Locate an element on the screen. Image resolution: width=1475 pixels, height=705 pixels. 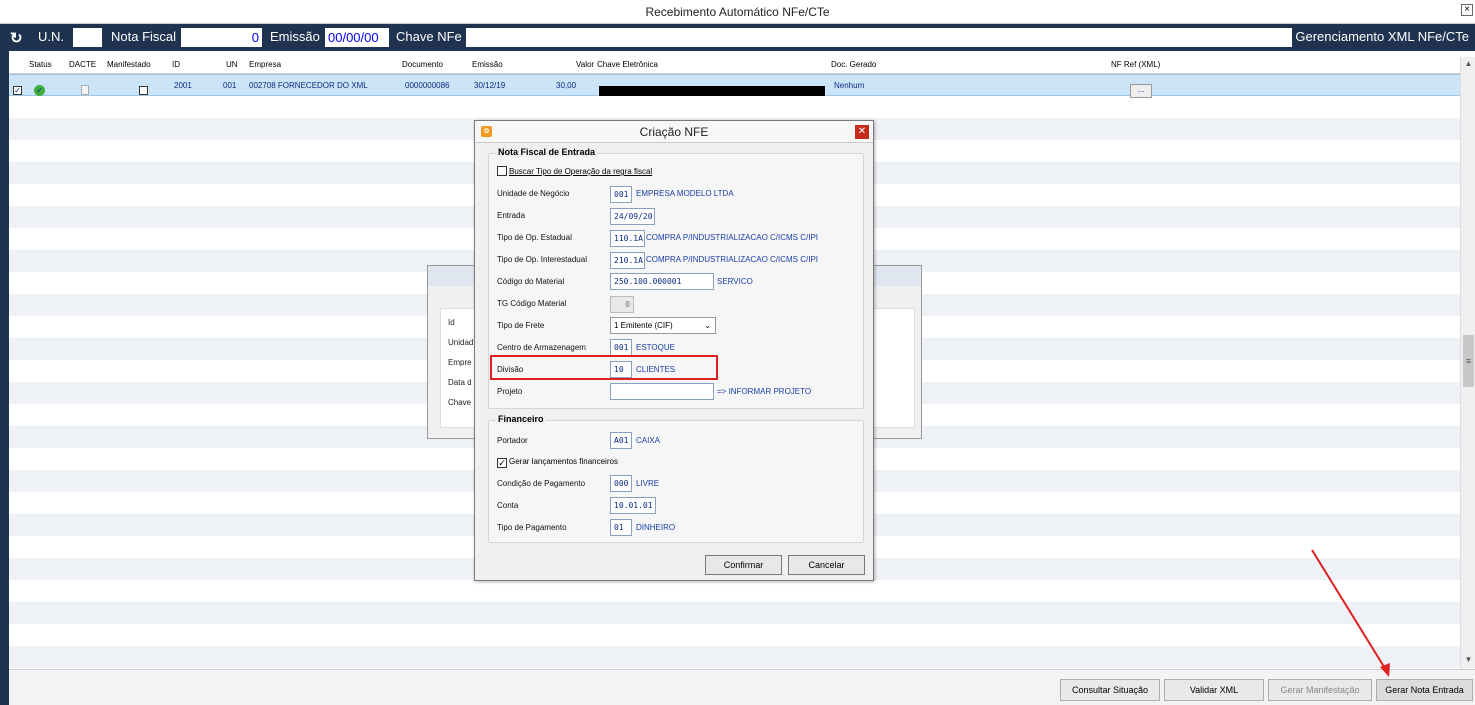
chave-nfe-label: Chave NFe is located at coordinates (429, 36).